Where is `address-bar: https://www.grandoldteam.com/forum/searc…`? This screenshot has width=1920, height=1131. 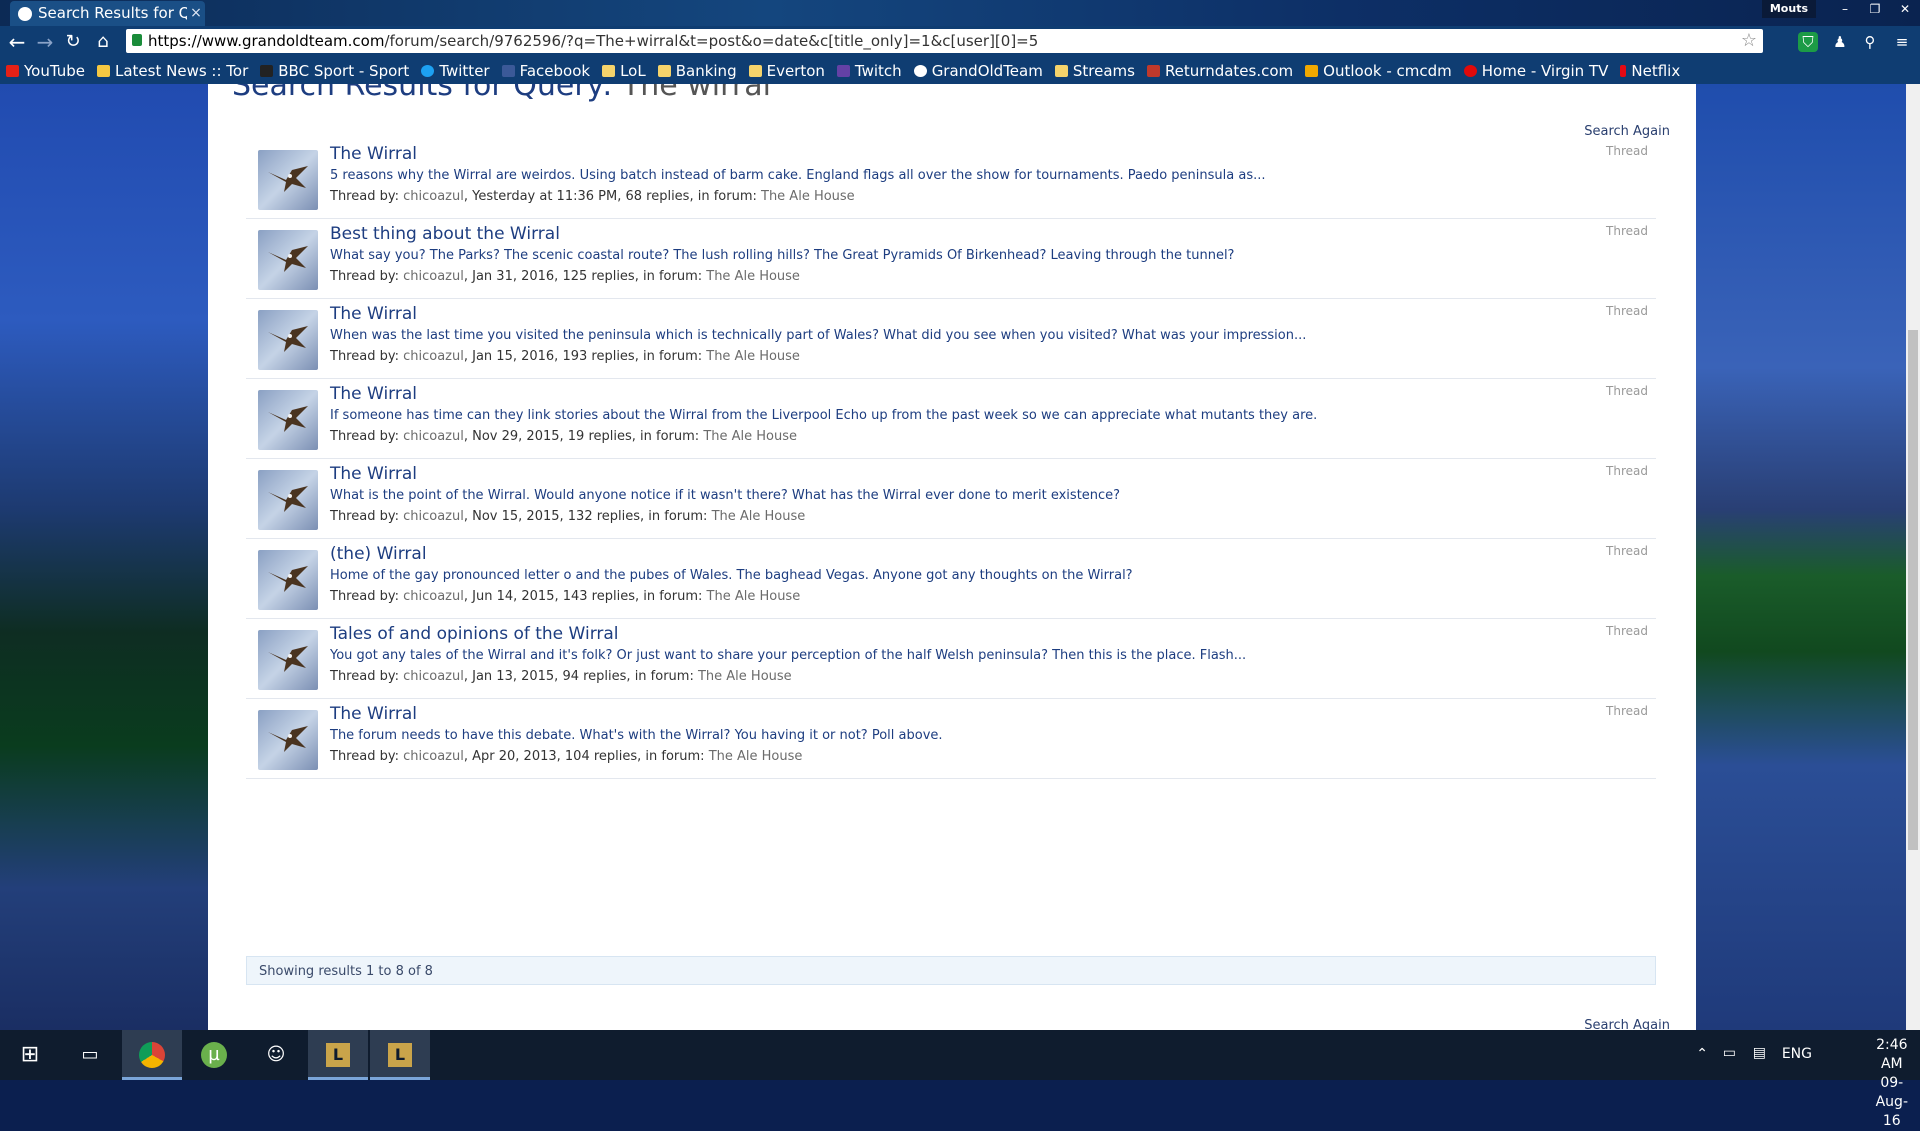 address-bar: https://www.grandoldteam.com/forum/searc… is located at coordinates (944, 41).